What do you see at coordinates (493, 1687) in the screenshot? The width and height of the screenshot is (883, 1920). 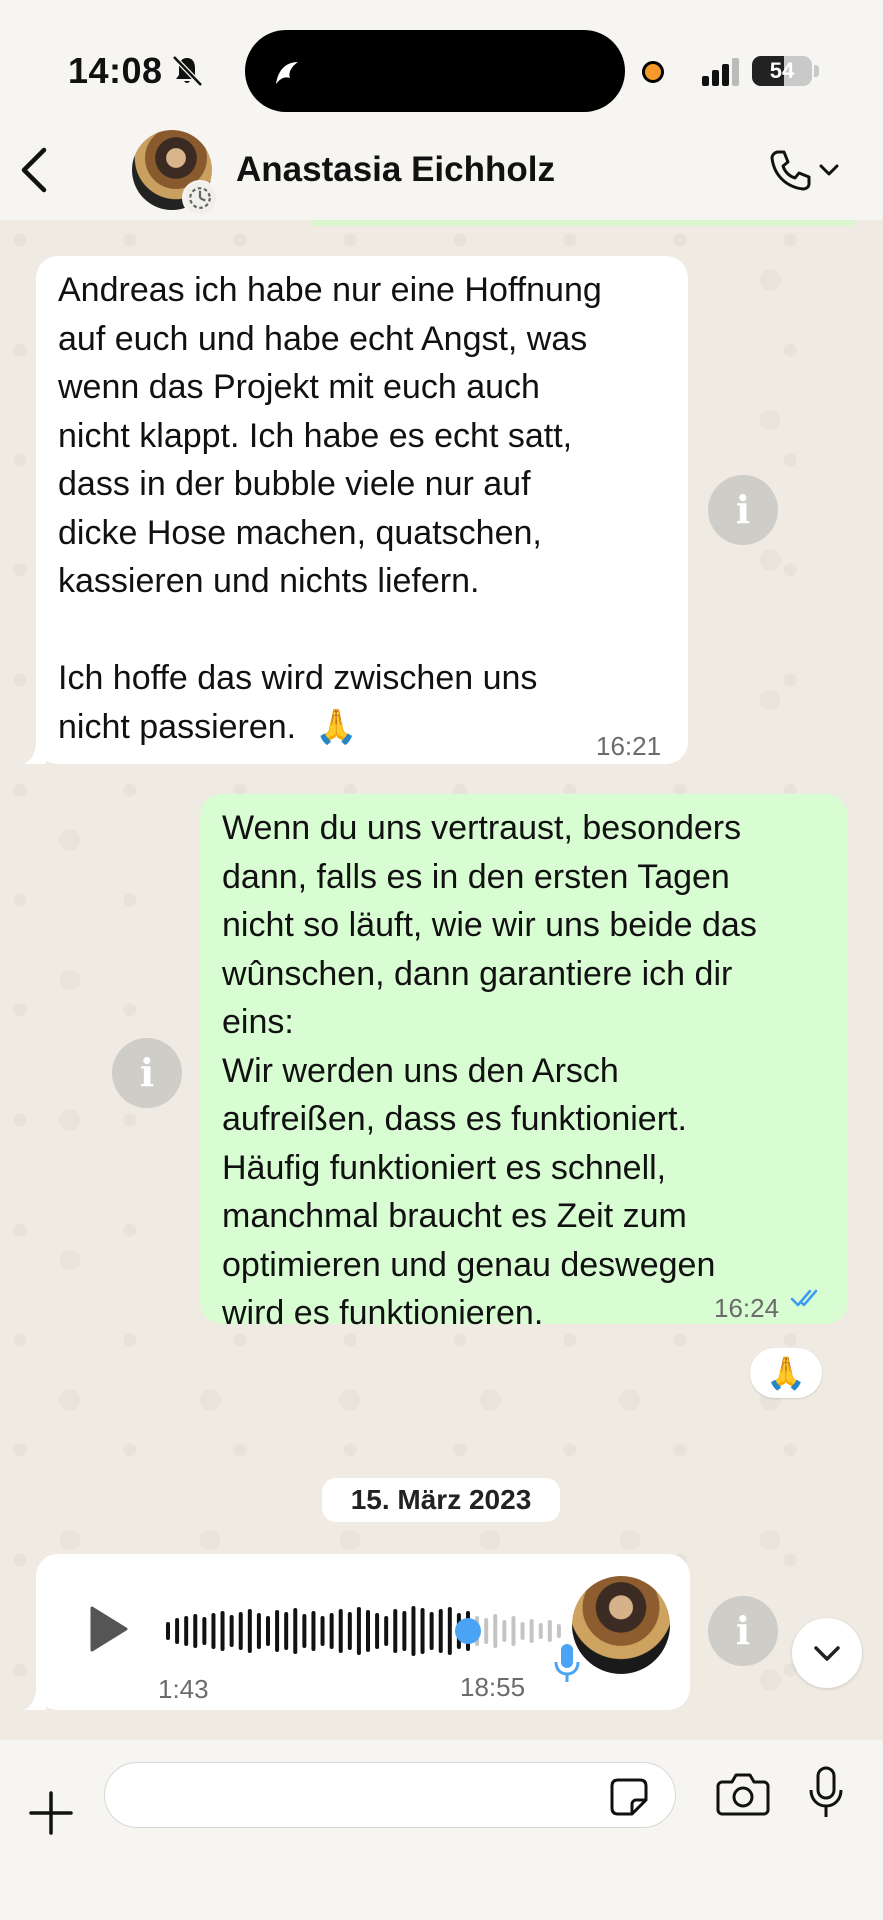 I see `message-time: 18:55` at bounding box center [493, 1687].